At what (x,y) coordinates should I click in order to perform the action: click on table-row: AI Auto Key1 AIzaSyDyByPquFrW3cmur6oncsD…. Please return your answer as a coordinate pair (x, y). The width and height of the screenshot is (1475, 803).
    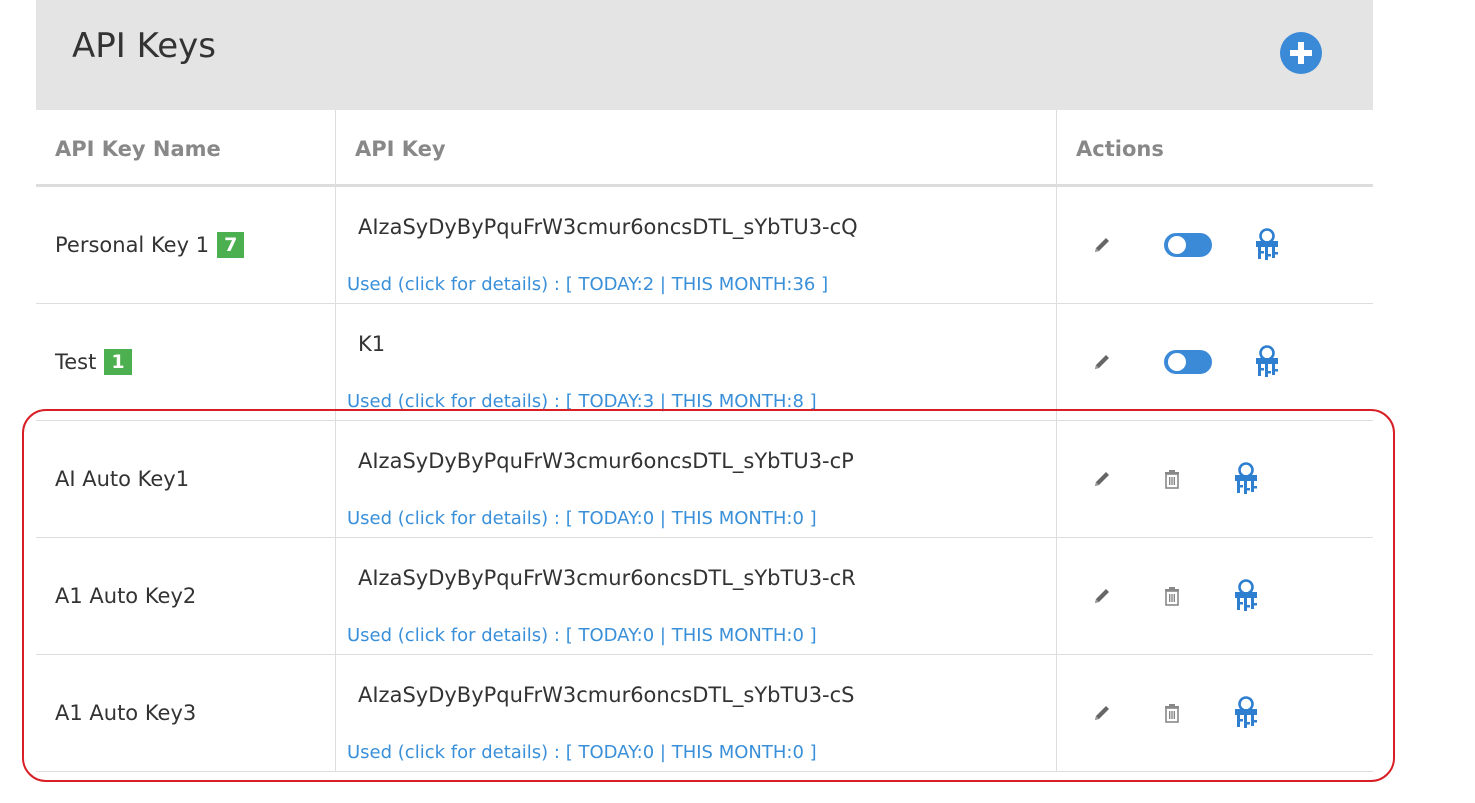
    Looking at the image, I should click on (704, 479).